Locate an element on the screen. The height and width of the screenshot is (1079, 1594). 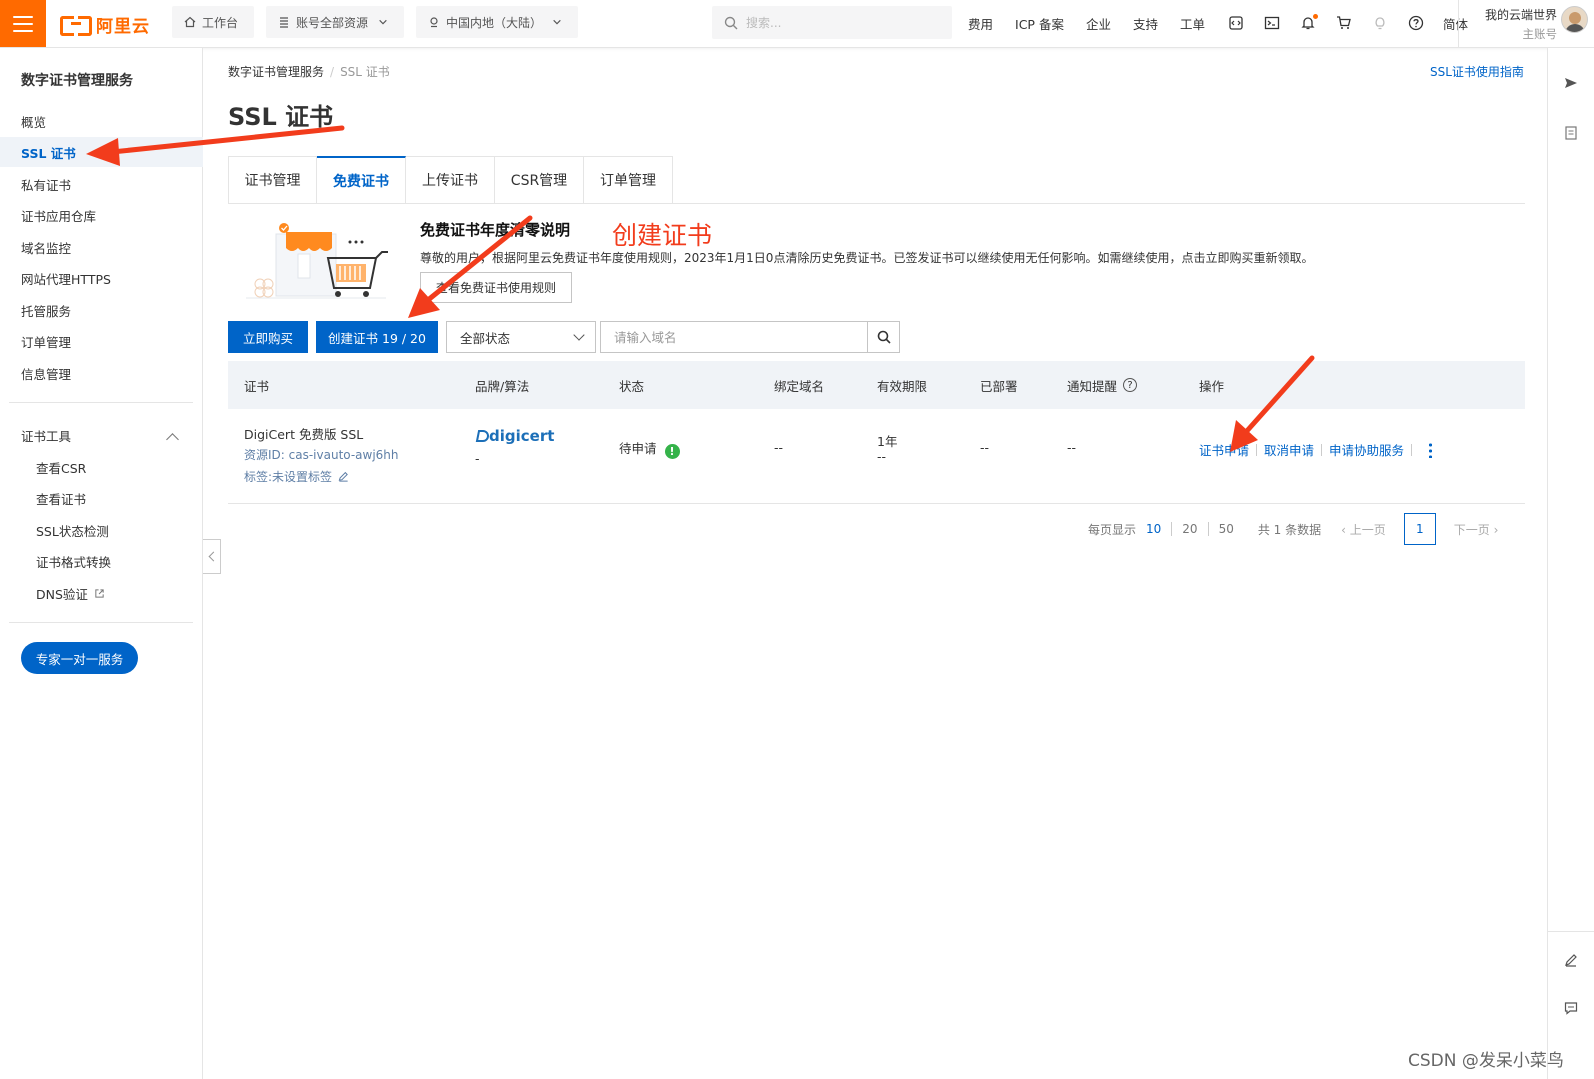
chevron-left-icon is located at coordinates (213, 556).